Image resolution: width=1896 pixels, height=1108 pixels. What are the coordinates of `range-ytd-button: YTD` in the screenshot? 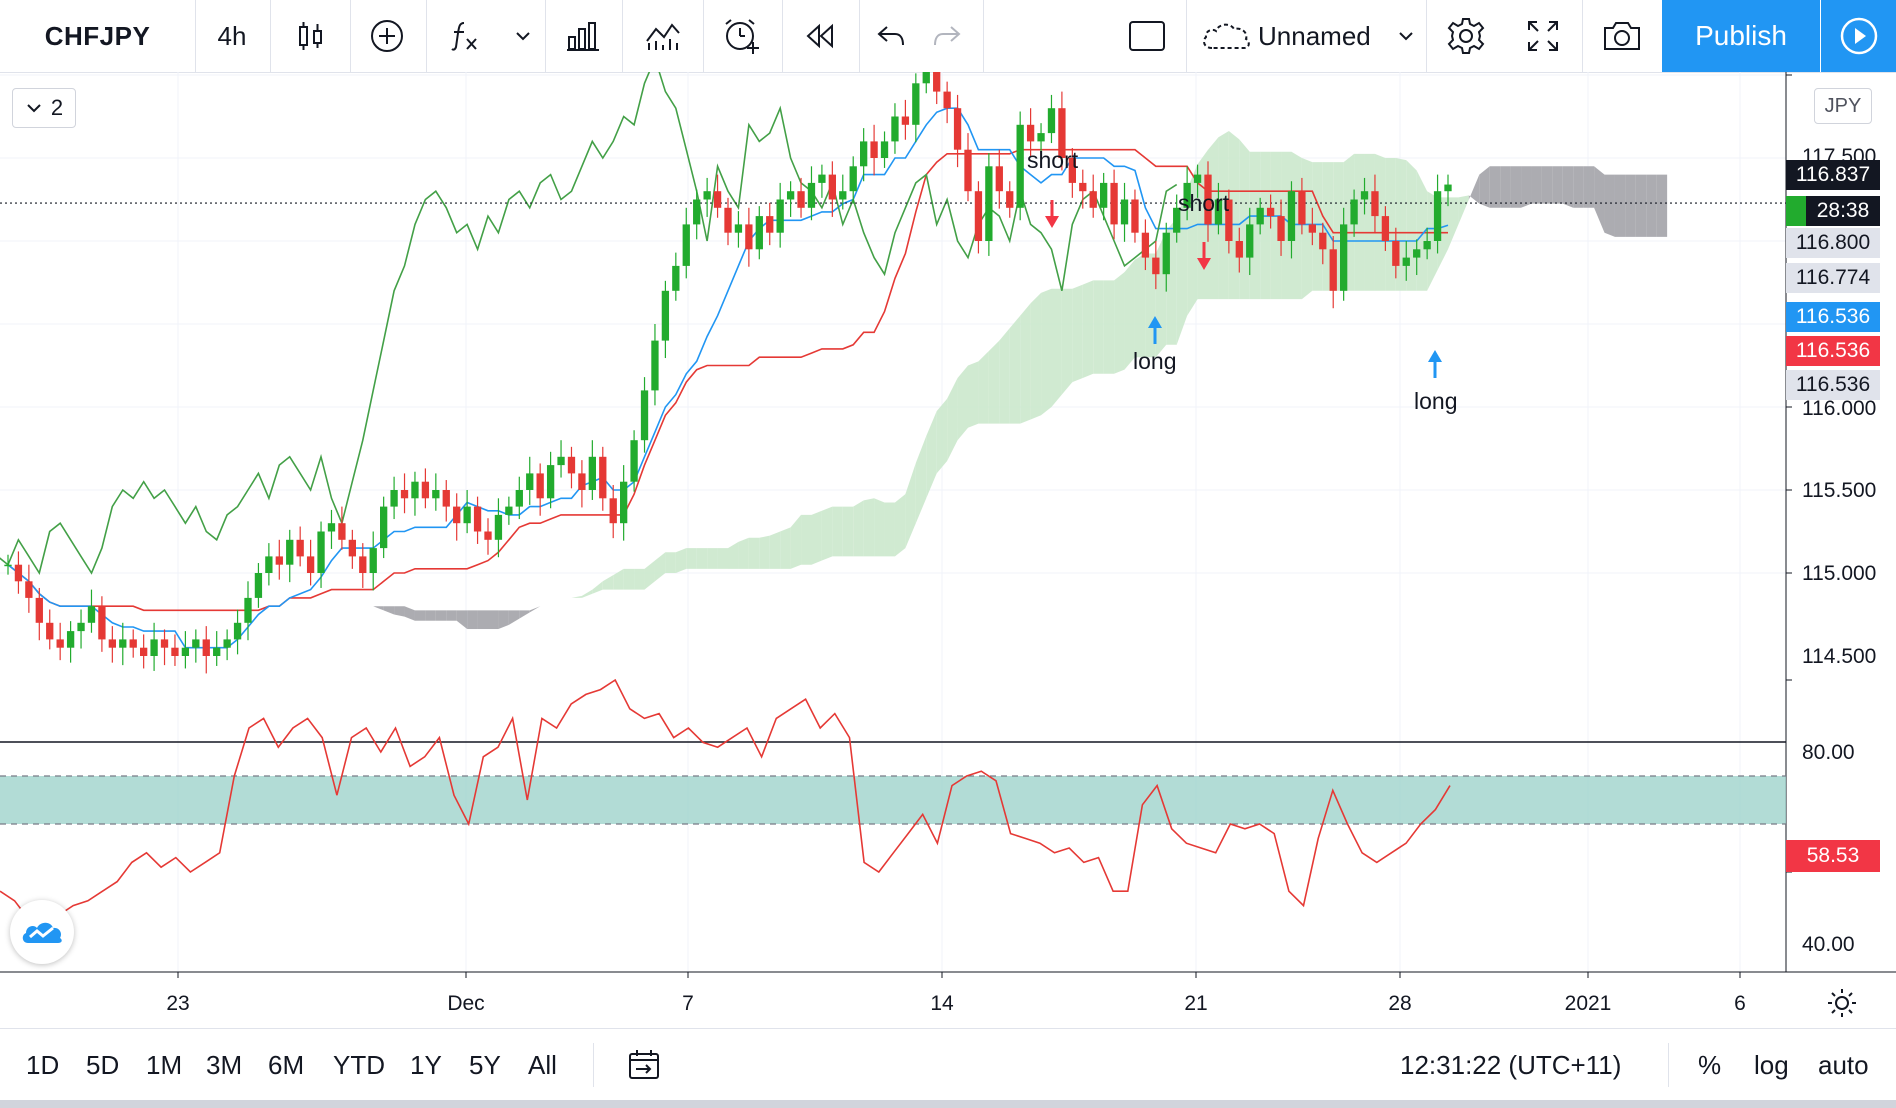 It's located at (359, 1065).